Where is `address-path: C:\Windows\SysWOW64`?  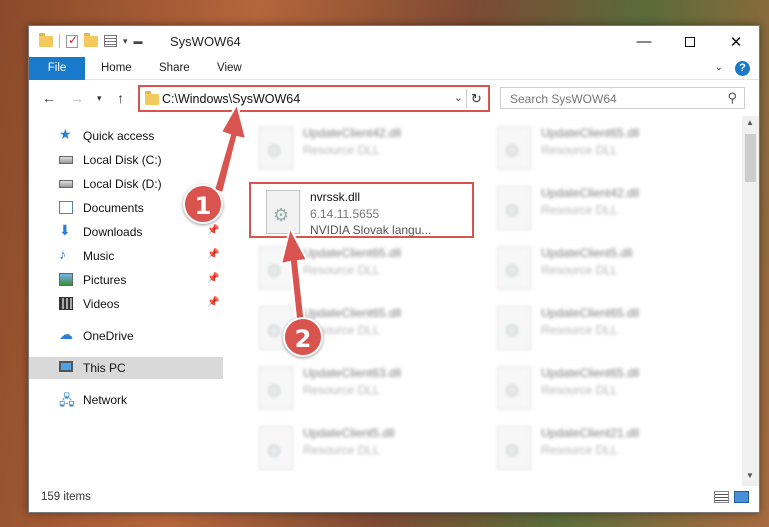 address-path: C:\Windows\SysWOW64 is located at coordinates (231, 99).